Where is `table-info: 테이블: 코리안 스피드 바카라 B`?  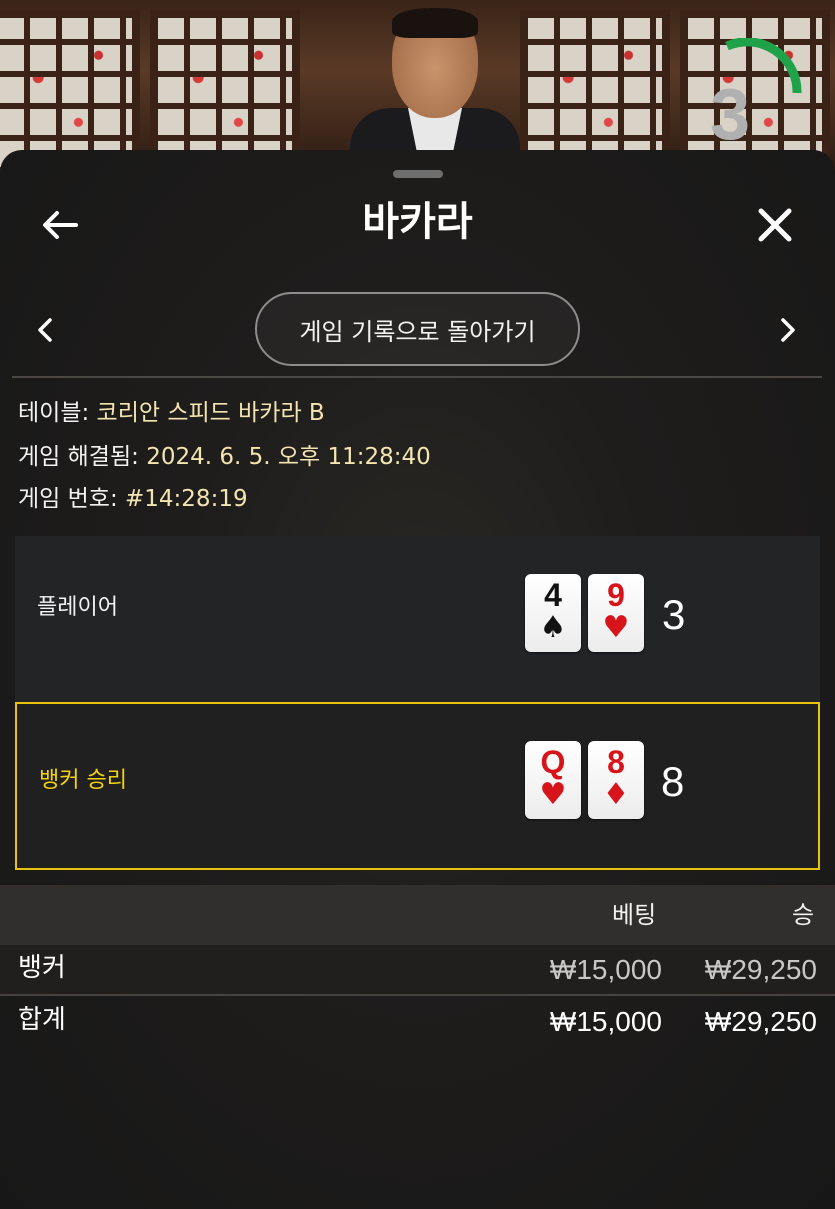
table-info: 테이블: 코리안 스피드 바카라 B is located at coordinates (171, 413).